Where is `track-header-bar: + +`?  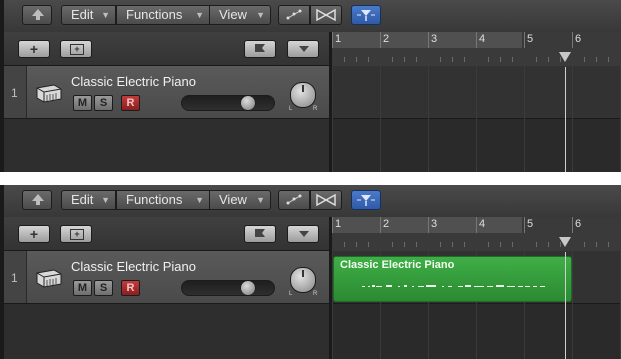 track-header-bar: + + is located at coordinates (166, 234).